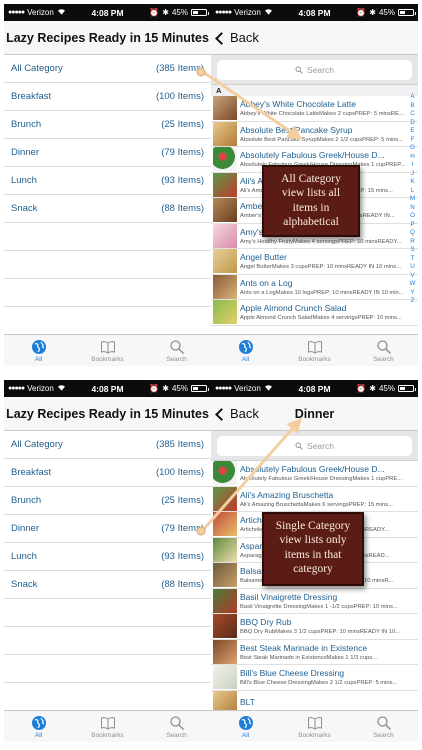  Describe the element at coordinates (412, 114) in the screenshot. I see `index-letter: C` at that location.